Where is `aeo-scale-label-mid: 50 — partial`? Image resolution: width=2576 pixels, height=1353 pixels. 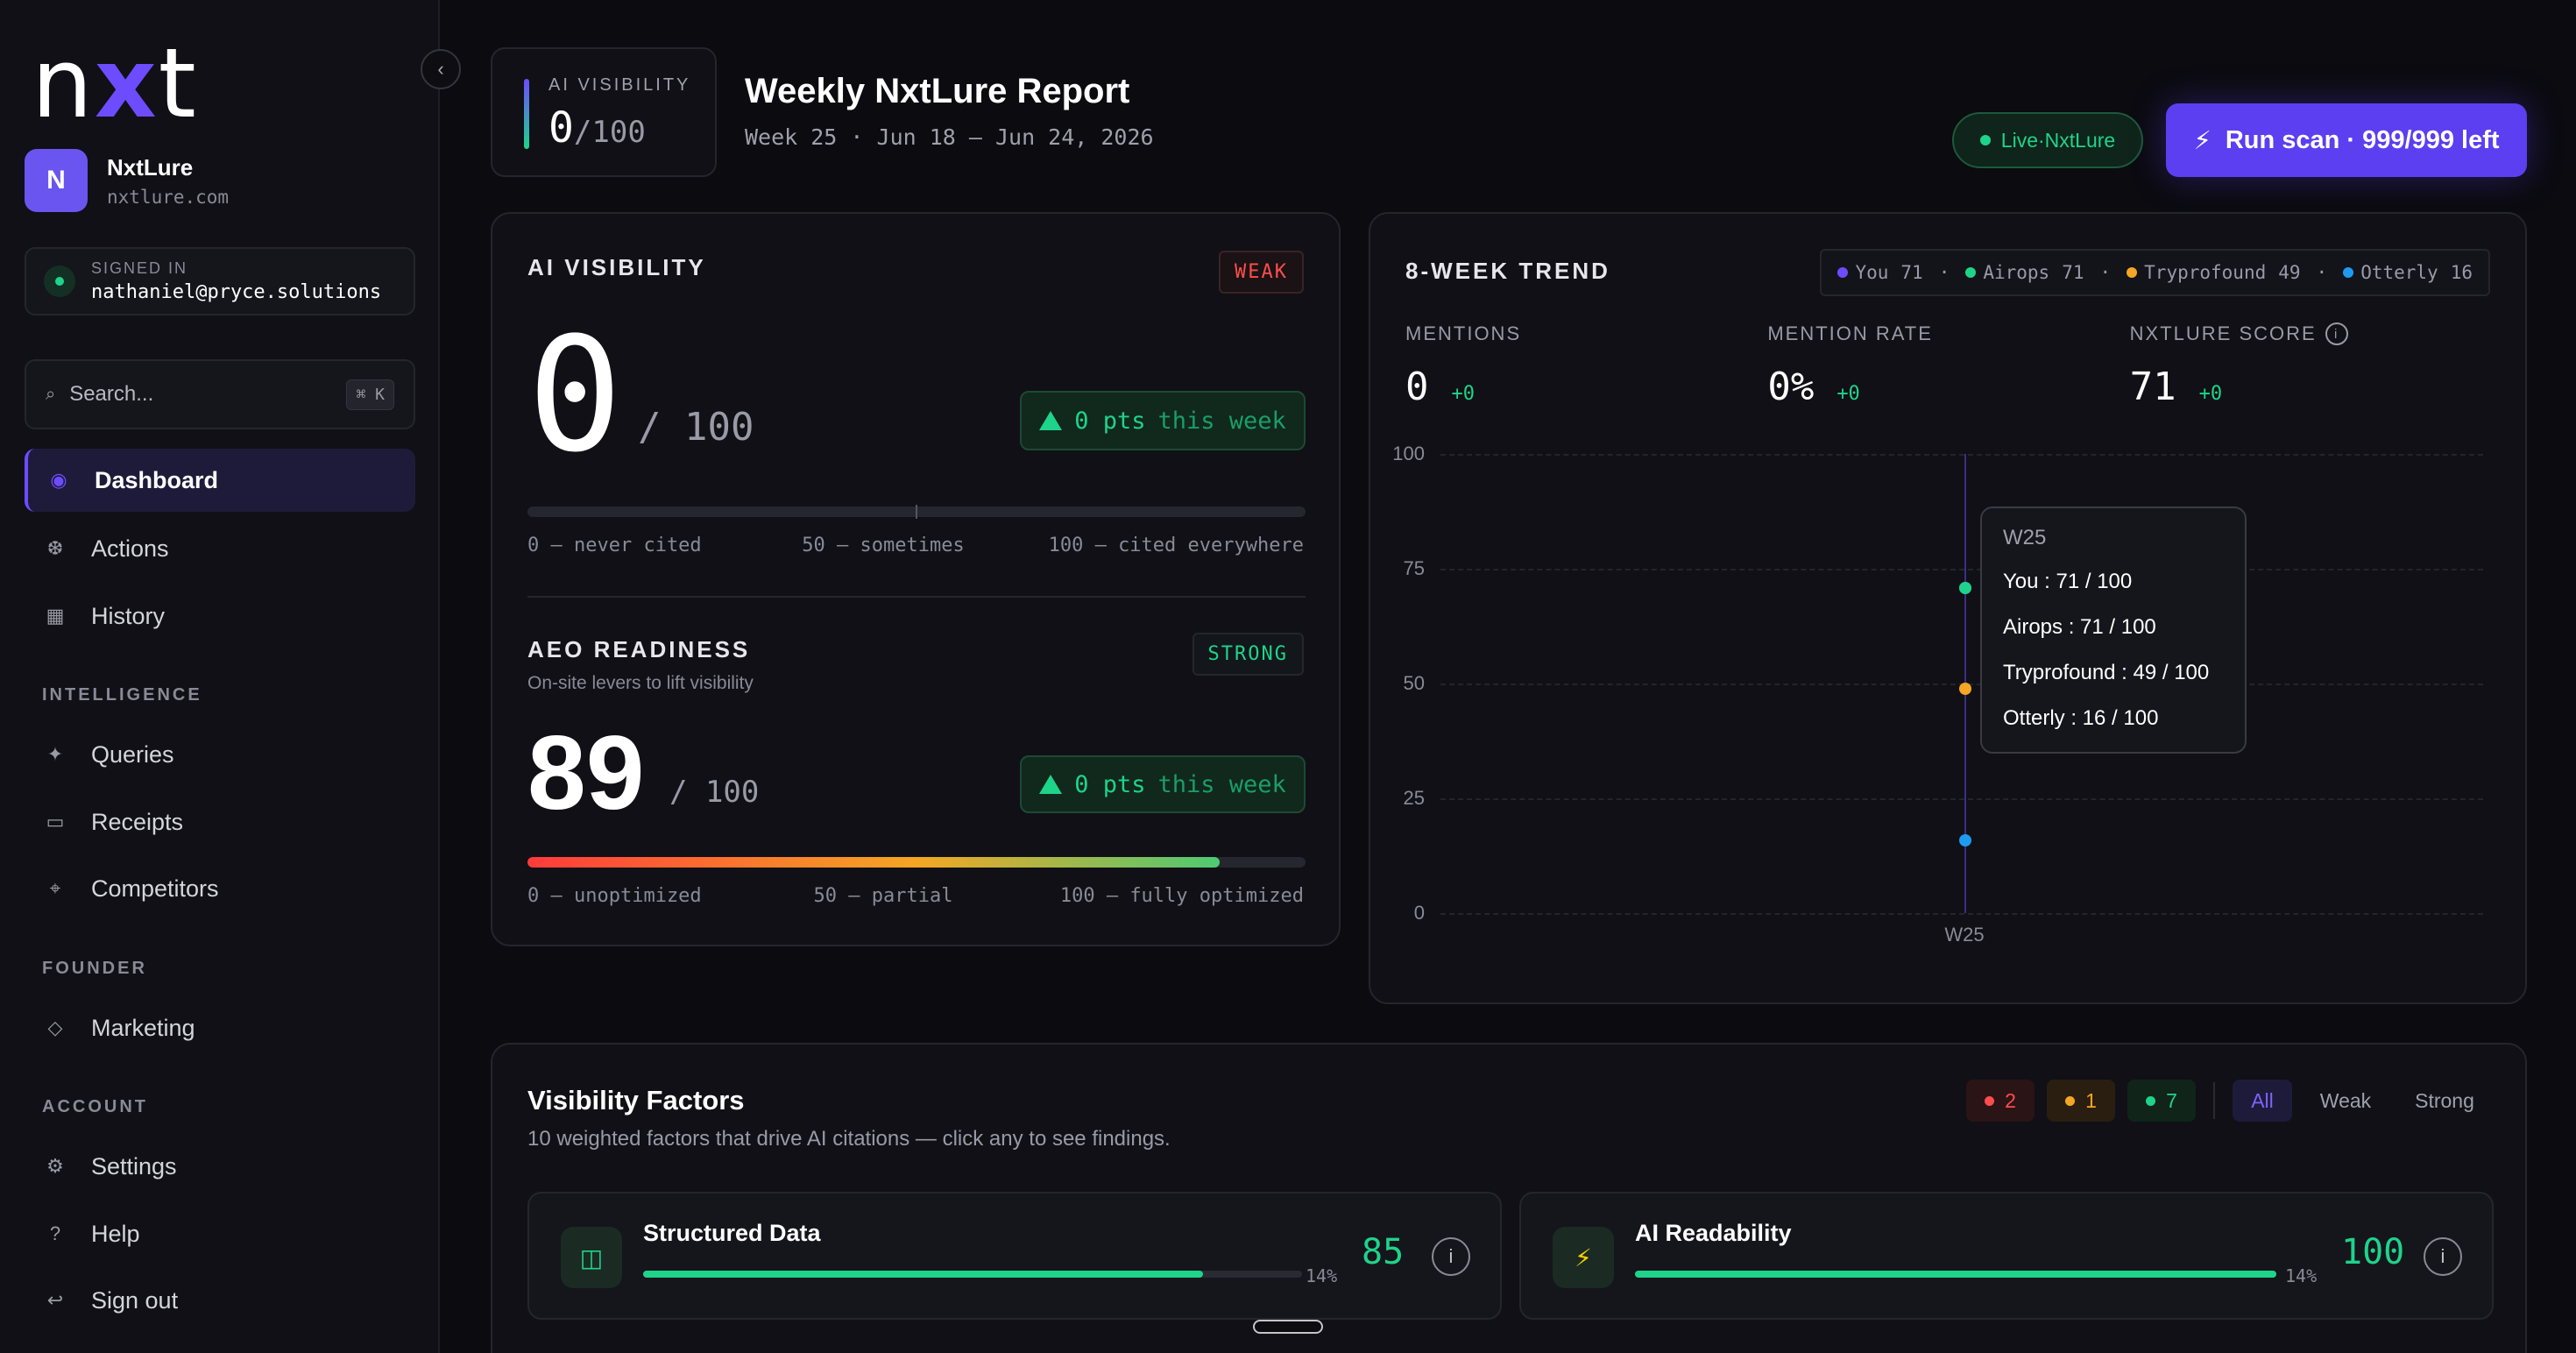
aeo-scale-label-mid: 50 — partial is located at coordinates (883, 896).